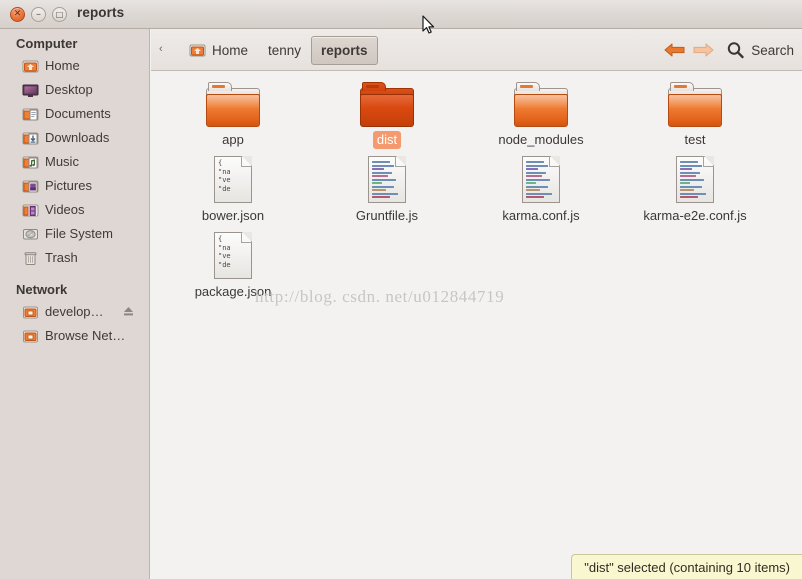 This screenshot has width=802, height=579. I want to click on sidebar-item-label: Home, so click(62, 65).